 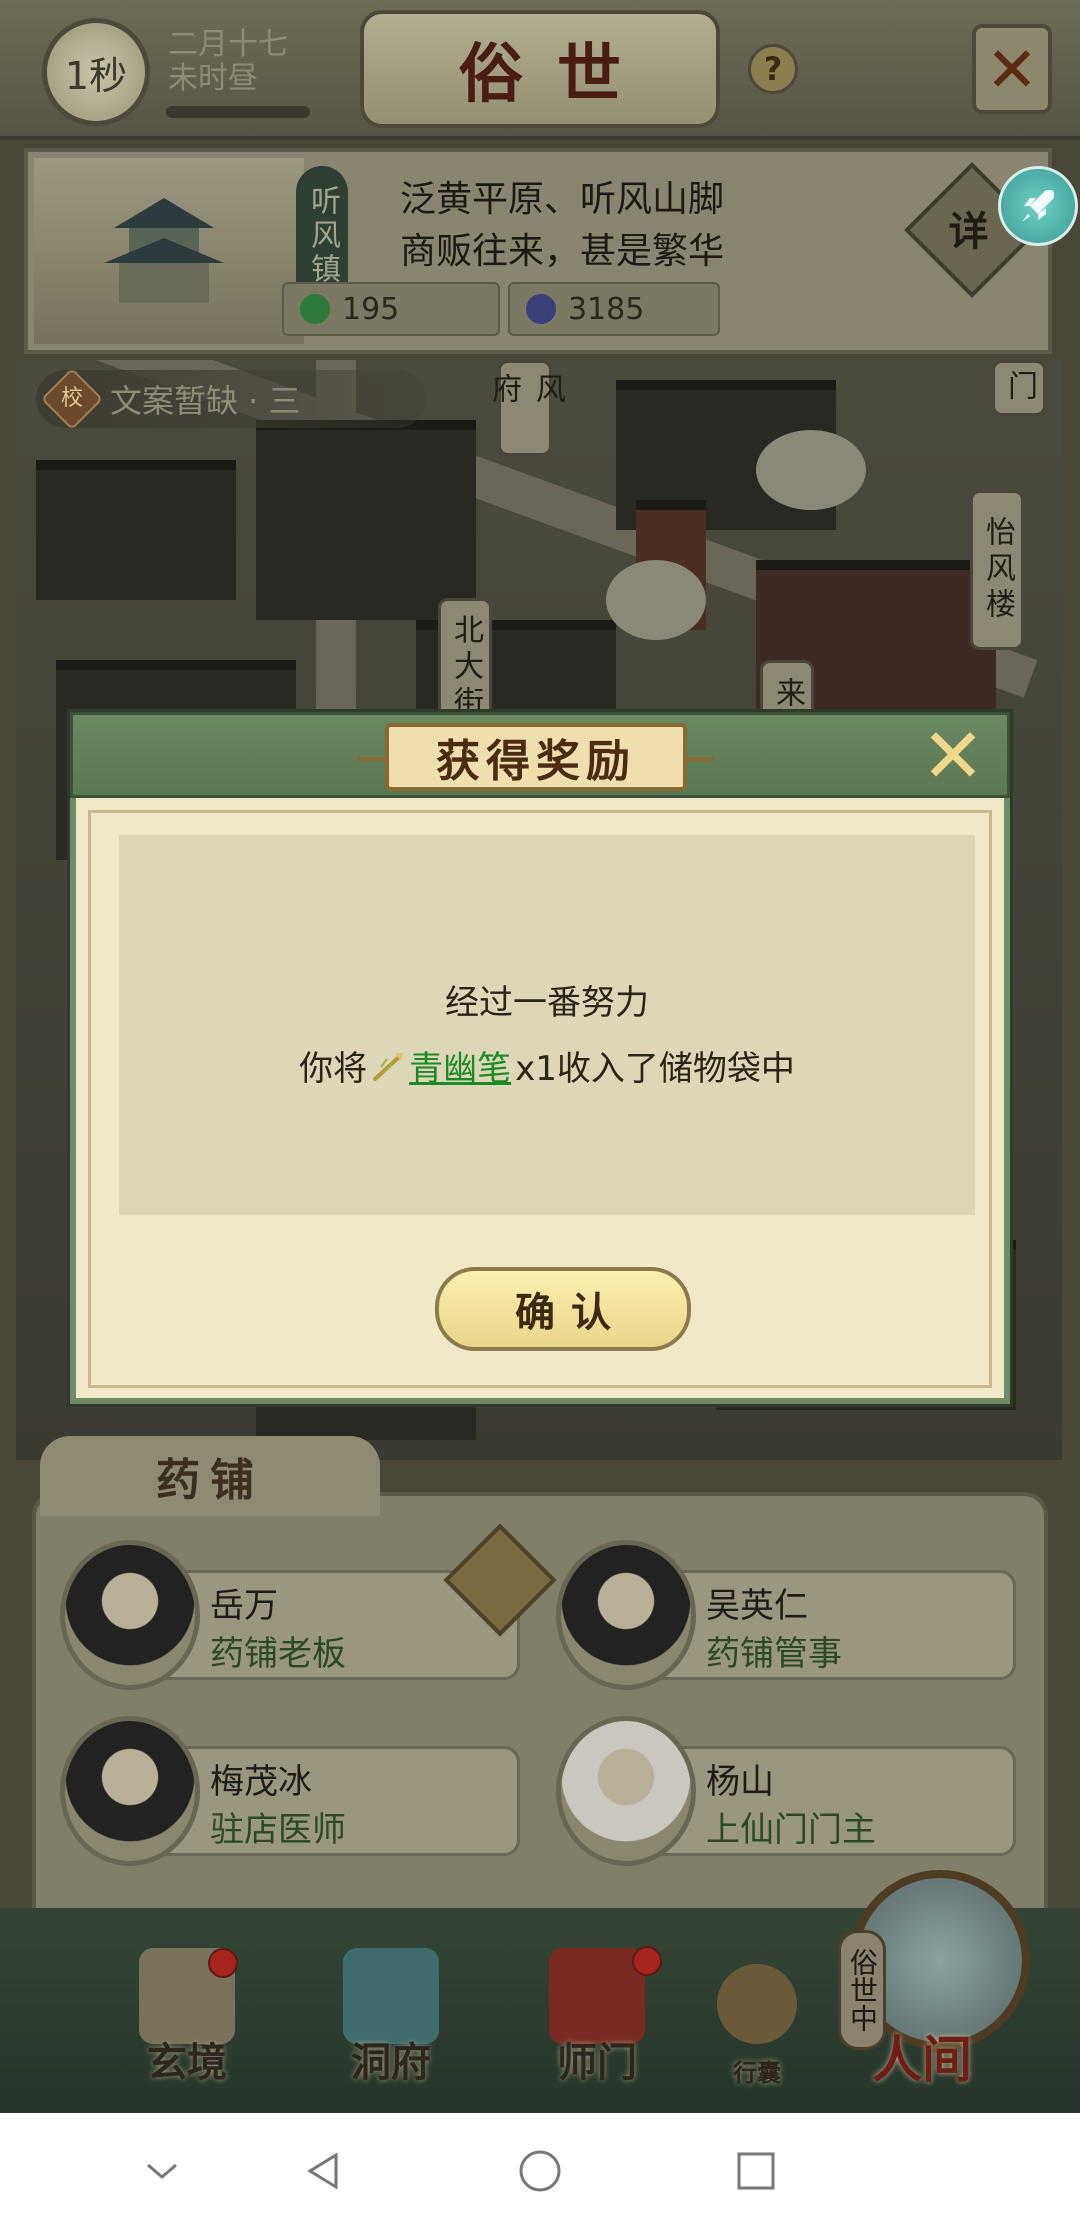 I want to click on npc-name: 岳万, so click(x=244, y=1606).